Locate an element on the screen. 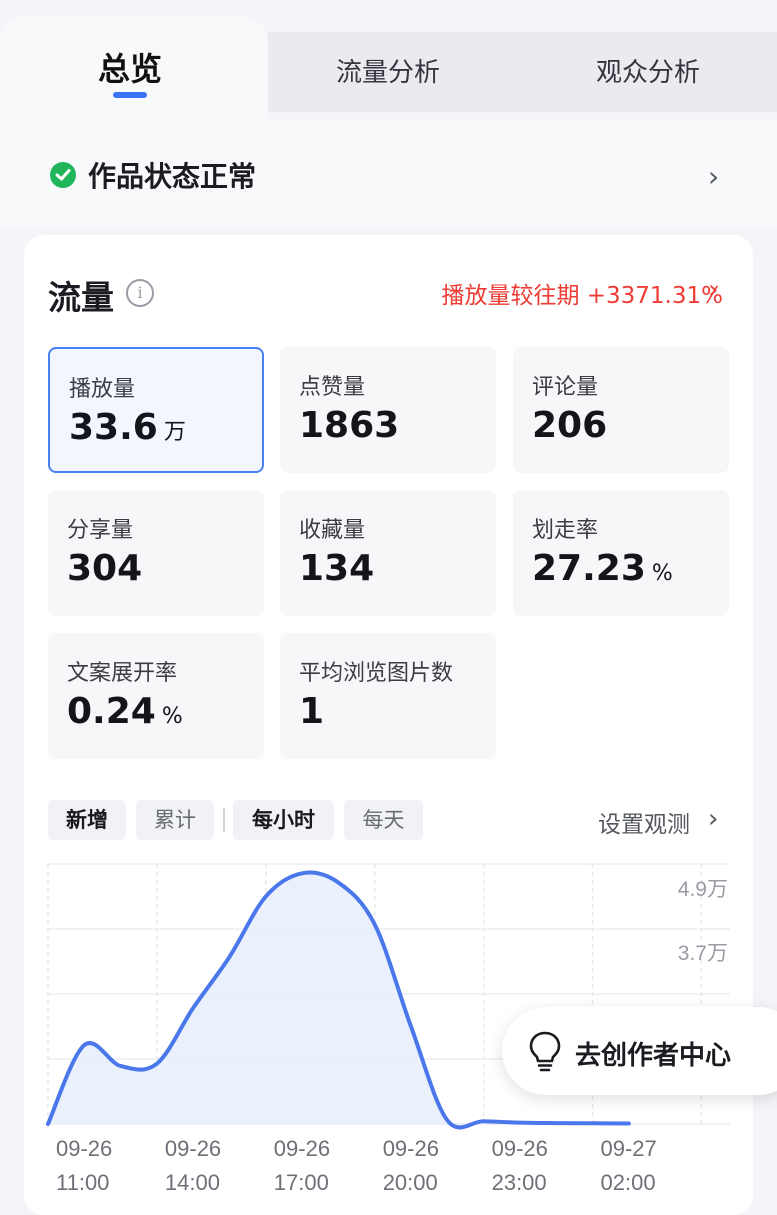 This screenshot has width=777, height=1215. metric-label: 文案展开率 is located at coordinates (122, 673).